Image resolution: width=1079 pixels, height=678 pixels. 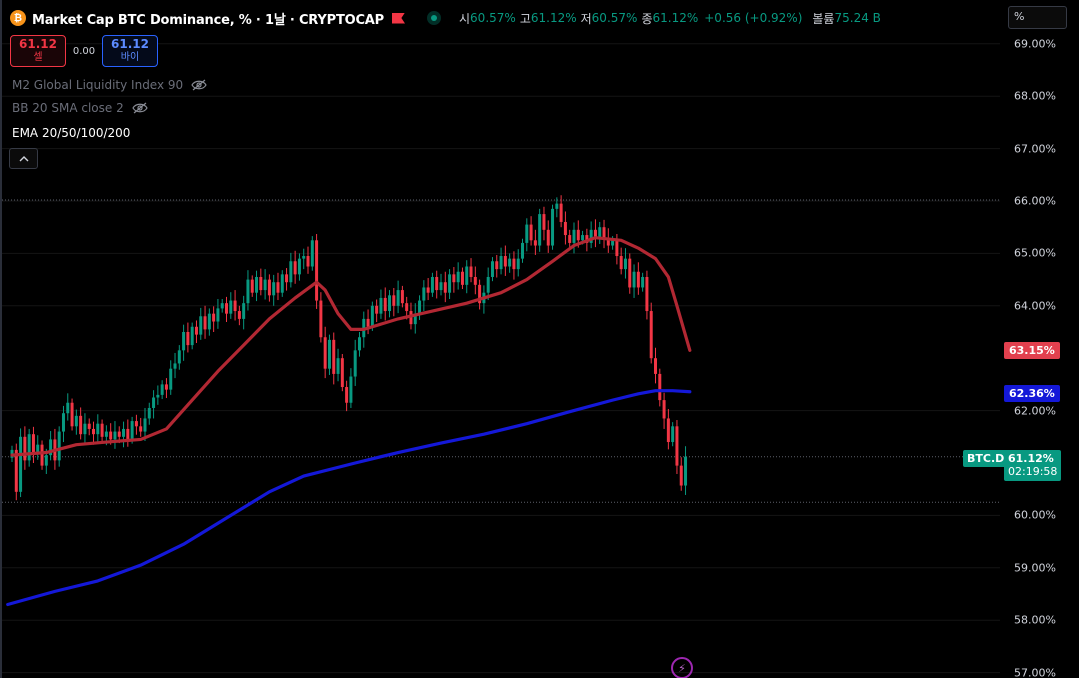 What do you see at coordinates (823, 18) in the screenshot?
I see `volume-label: 볼륨` at bounding box center [823, 18].